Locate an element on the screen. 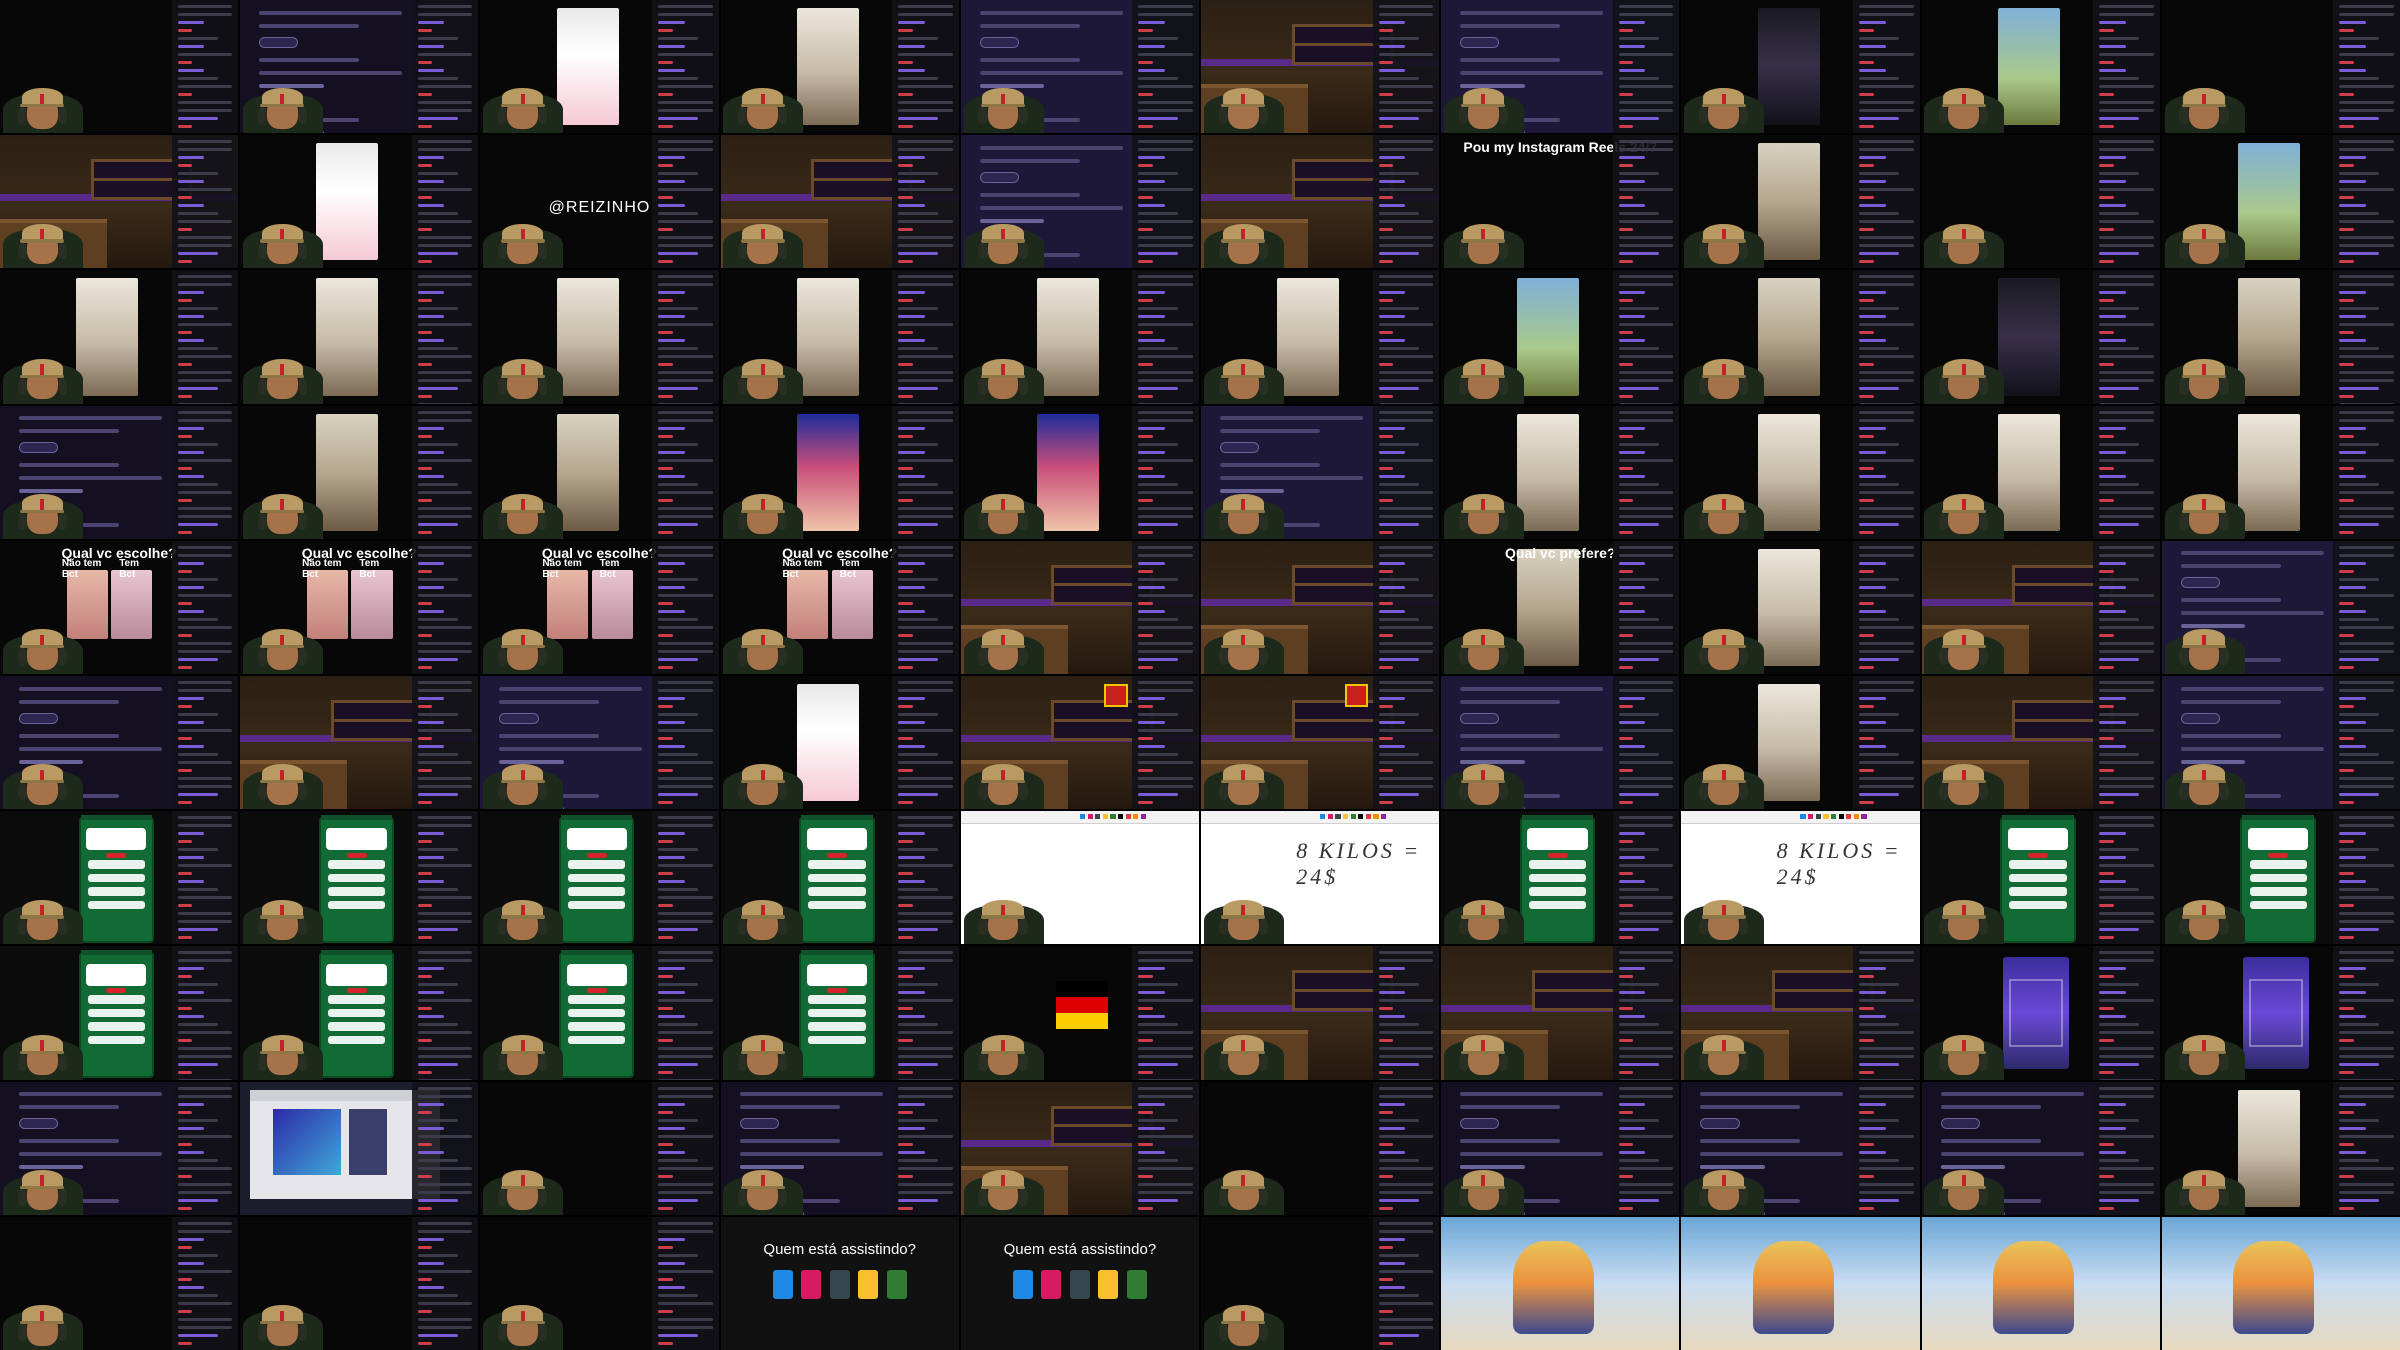  thumbnail-cell: @REIZINHO is located at coordinates (599, 202).